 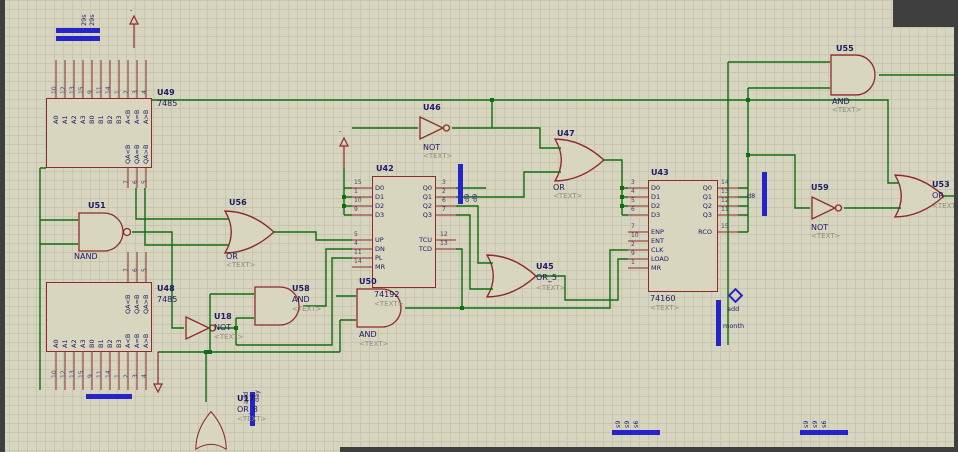 What do you see at coordinates (427, 215) in the screenshot?
I see `pin-name: Q3` at bounding box center [427, 215].